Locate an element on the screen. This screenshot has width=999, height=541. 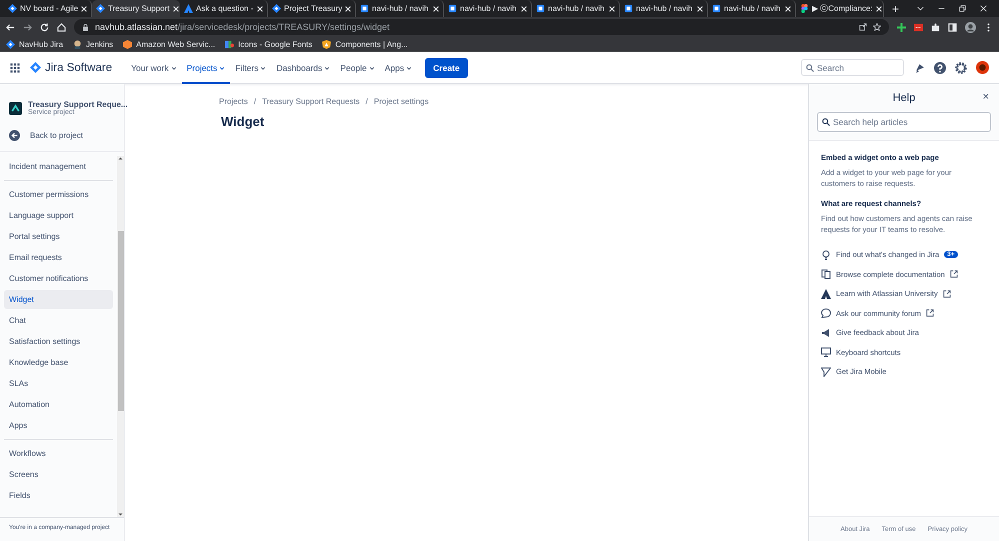
breadcrumb-link: Treasury Support Requests is located at coordinates (311, 101).